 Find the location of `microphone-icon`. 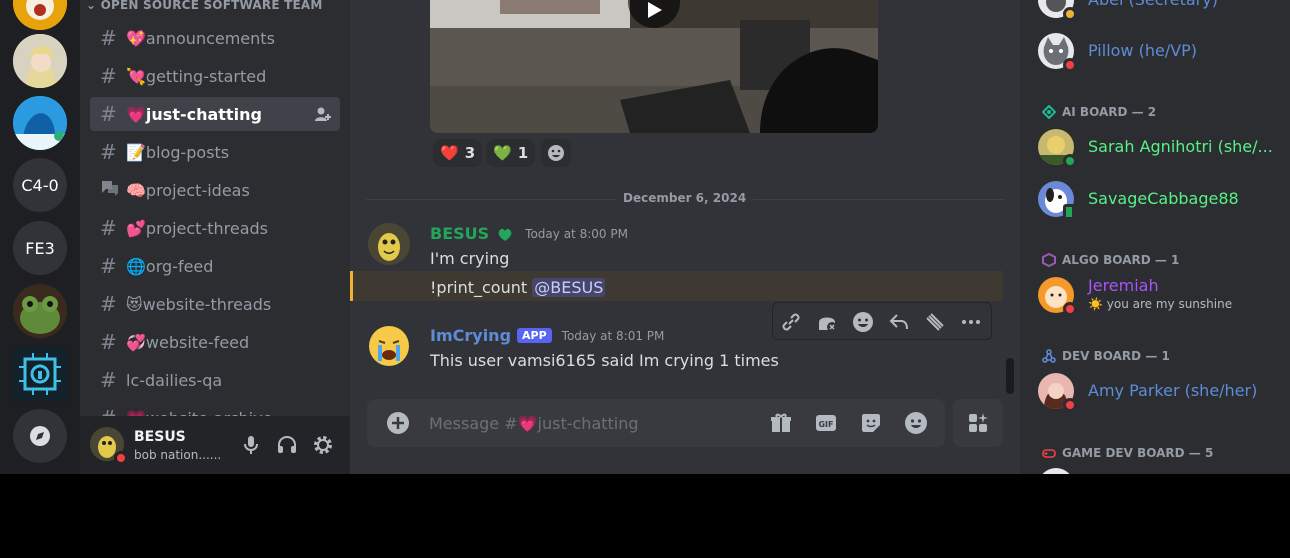

microphone-icon is located at coordinates (251, 445).